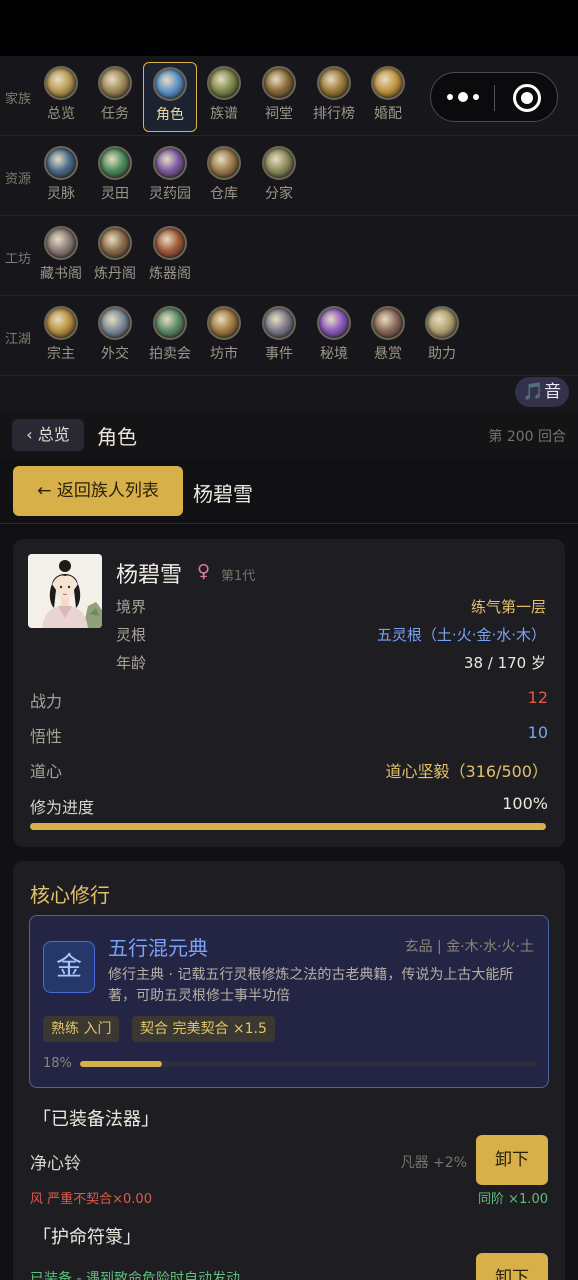  Describe the element at coordinates (537, 732) in the screenshot. I see `wisdom-value: 10` at that location.